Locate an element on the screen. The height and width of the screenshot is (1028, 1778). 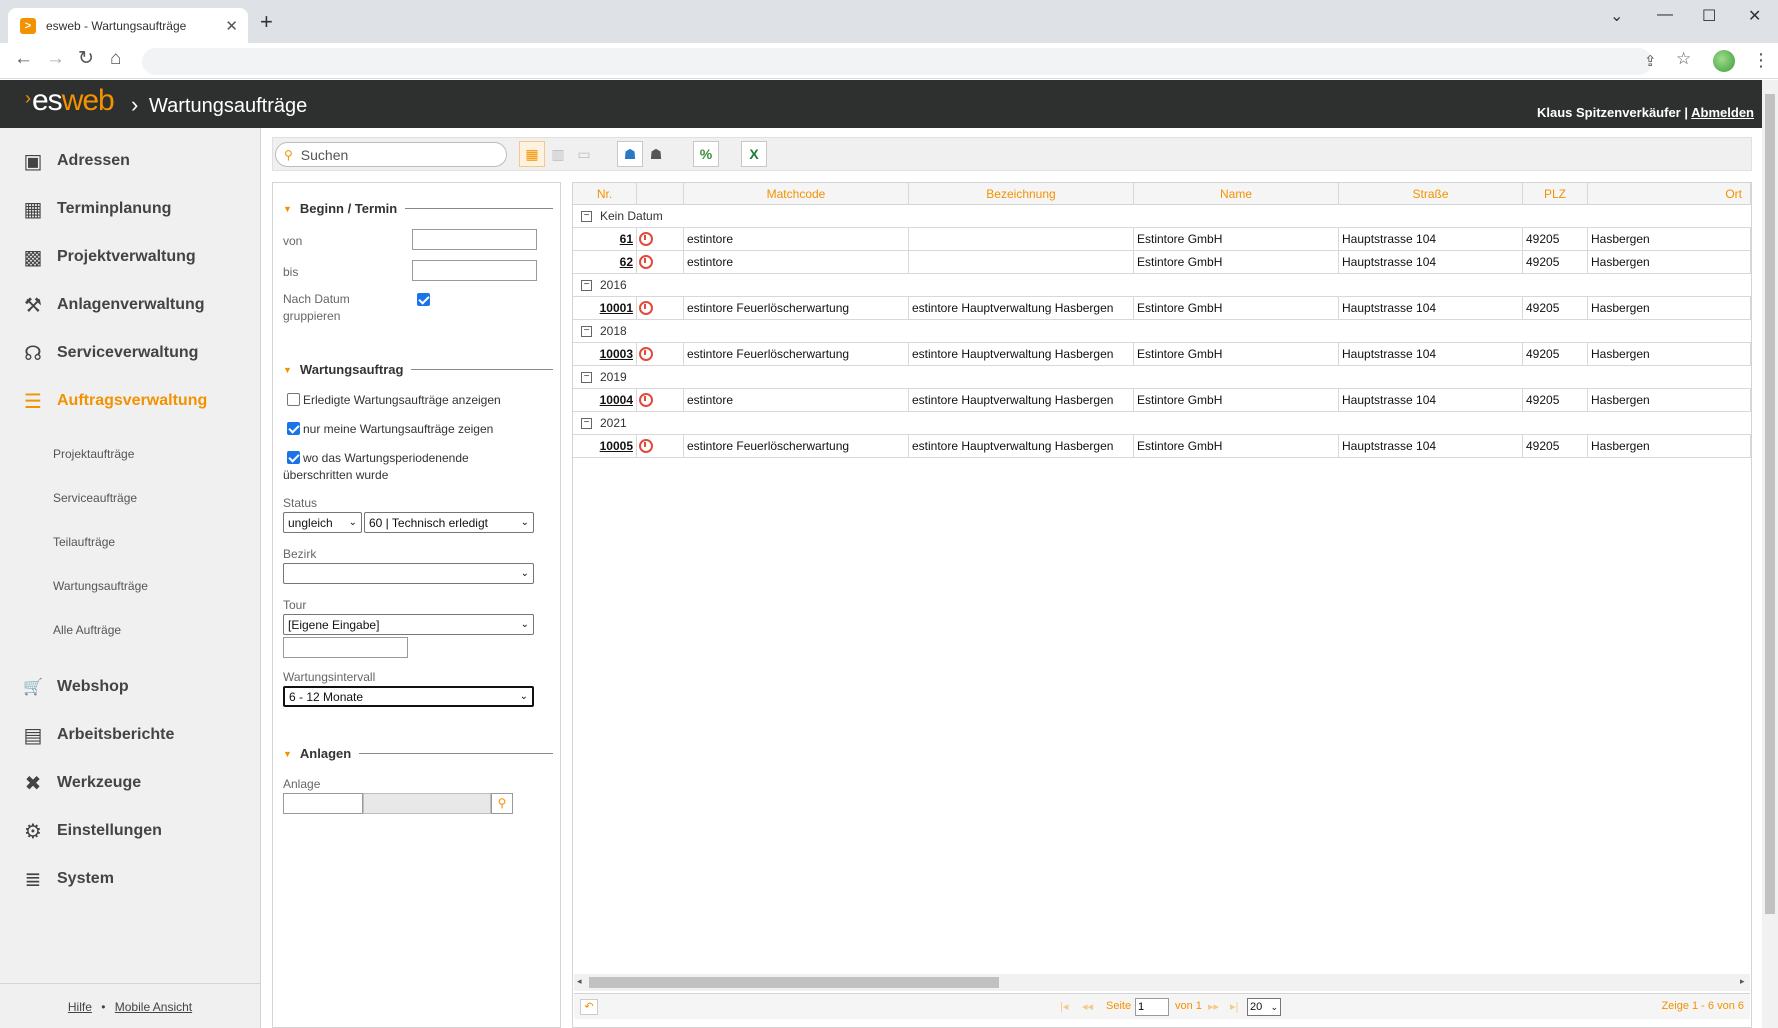
next-page-icon: ▸▸ is located at coordinates (1213, 1006).